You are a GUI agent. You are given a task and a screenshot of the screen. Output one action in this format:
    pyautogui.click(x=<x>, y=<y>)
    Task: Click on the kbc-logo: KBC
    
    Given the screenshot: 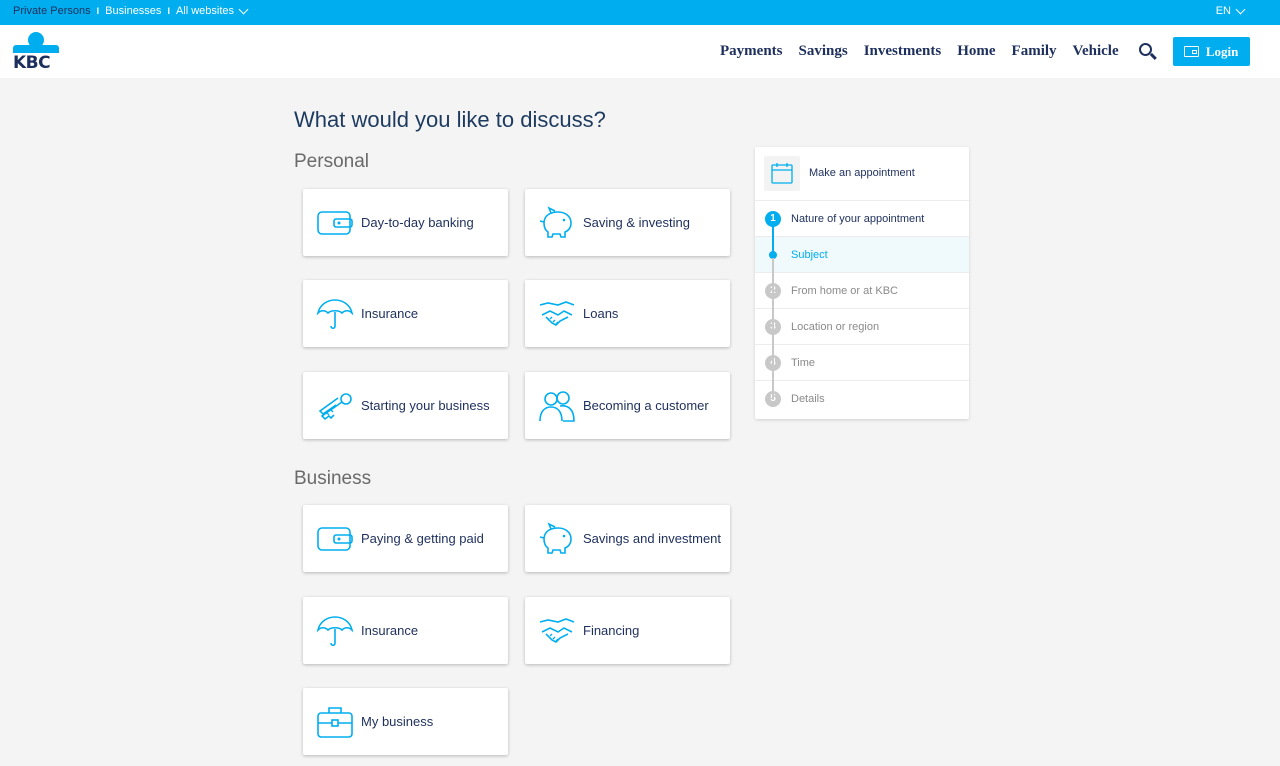 What is the action you would take?
    pyautogui.click(x=37, y=52)
    